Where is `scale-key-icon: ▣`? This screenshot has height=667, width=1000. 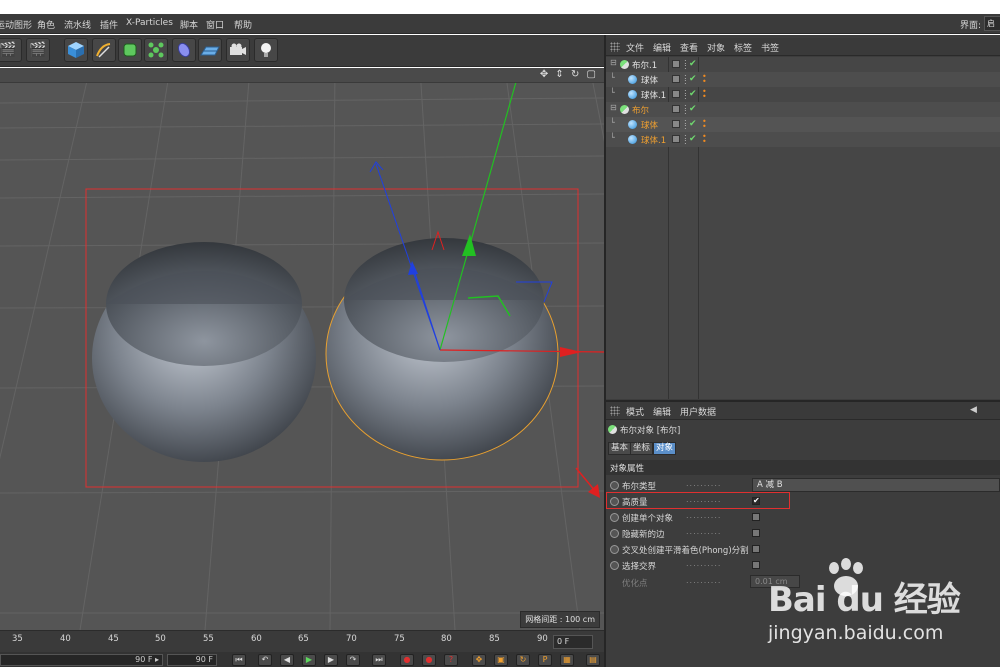 scale-key-icon: ▣ is located at coordinates (501, 660).